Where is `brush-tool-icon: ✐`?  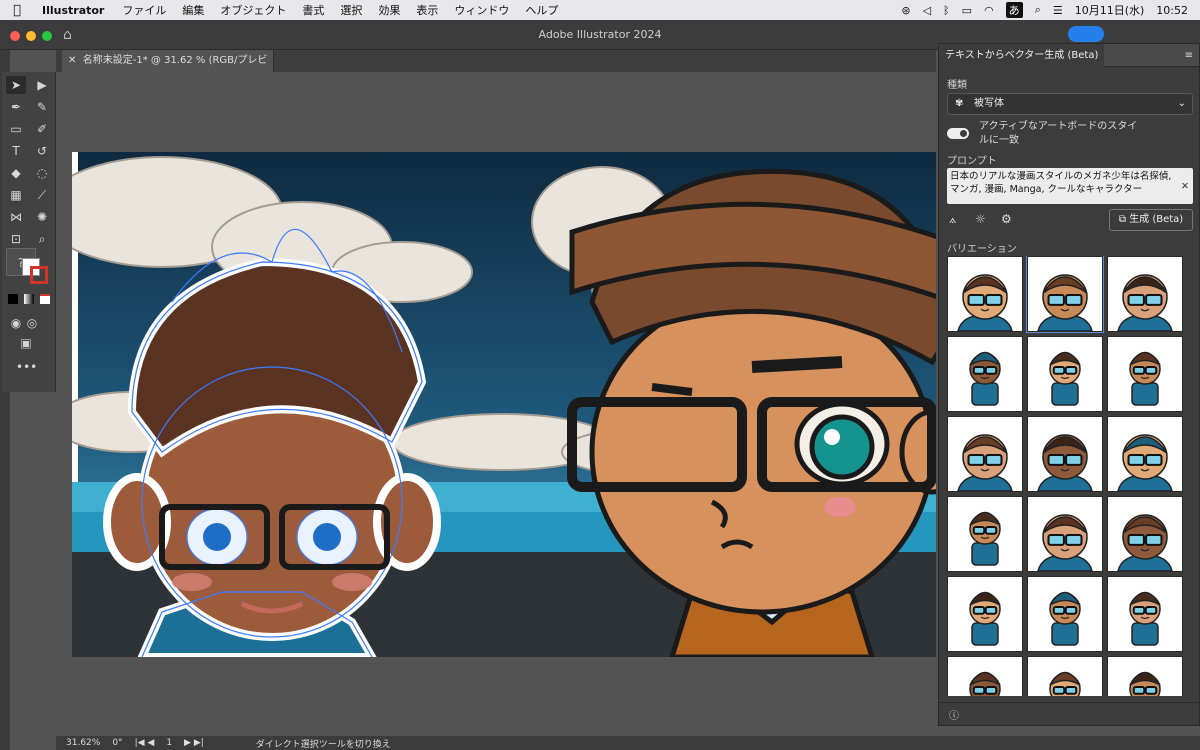
brush-tool-icon: ✐ is located at coordinates (42, 129).